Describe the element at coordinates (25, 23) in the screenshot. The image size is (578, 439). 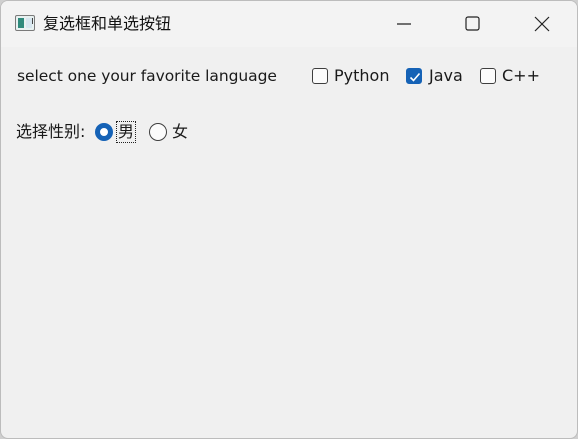
I see `app-window-icon` at that location.